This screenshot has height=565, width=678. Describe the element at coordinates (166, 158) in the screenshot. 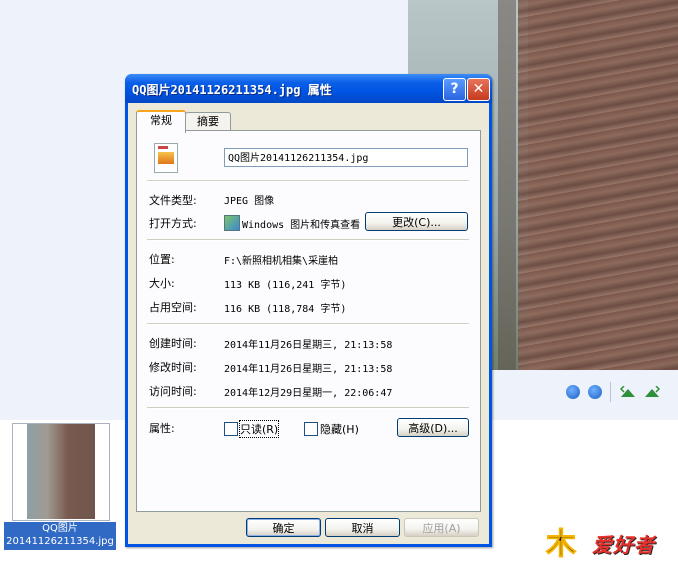

I see `jpeg-file-icon` at that location.